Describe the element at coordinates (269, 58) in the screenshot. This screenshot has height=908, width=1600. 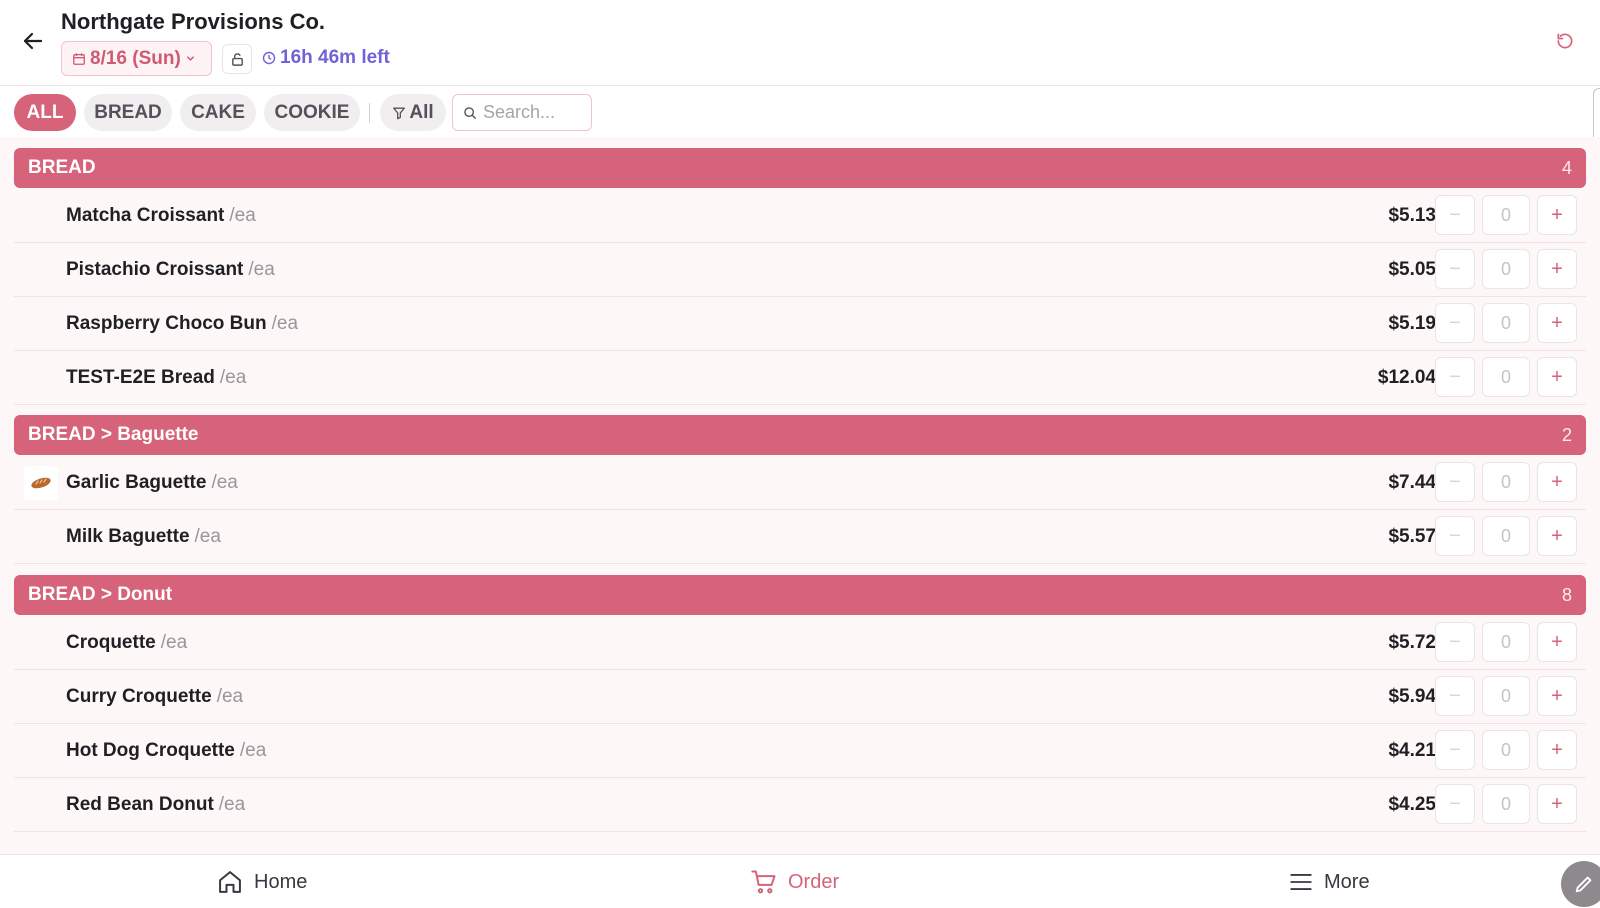
I see `clock-icon` at that location.